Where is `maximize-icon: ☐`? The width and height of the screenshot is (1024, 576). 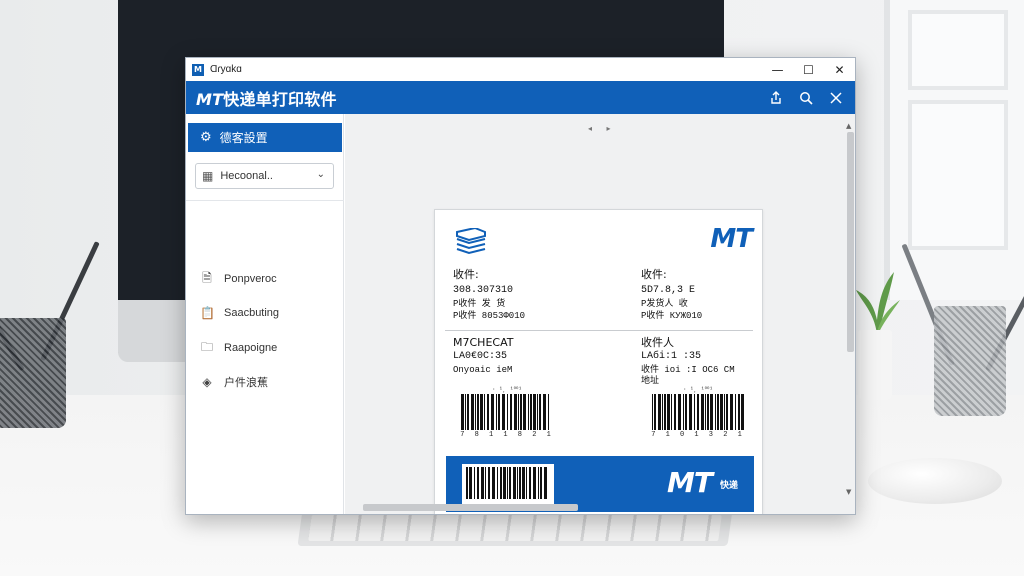 maximize-icon: ☐ is located at coordinates (808, 69).